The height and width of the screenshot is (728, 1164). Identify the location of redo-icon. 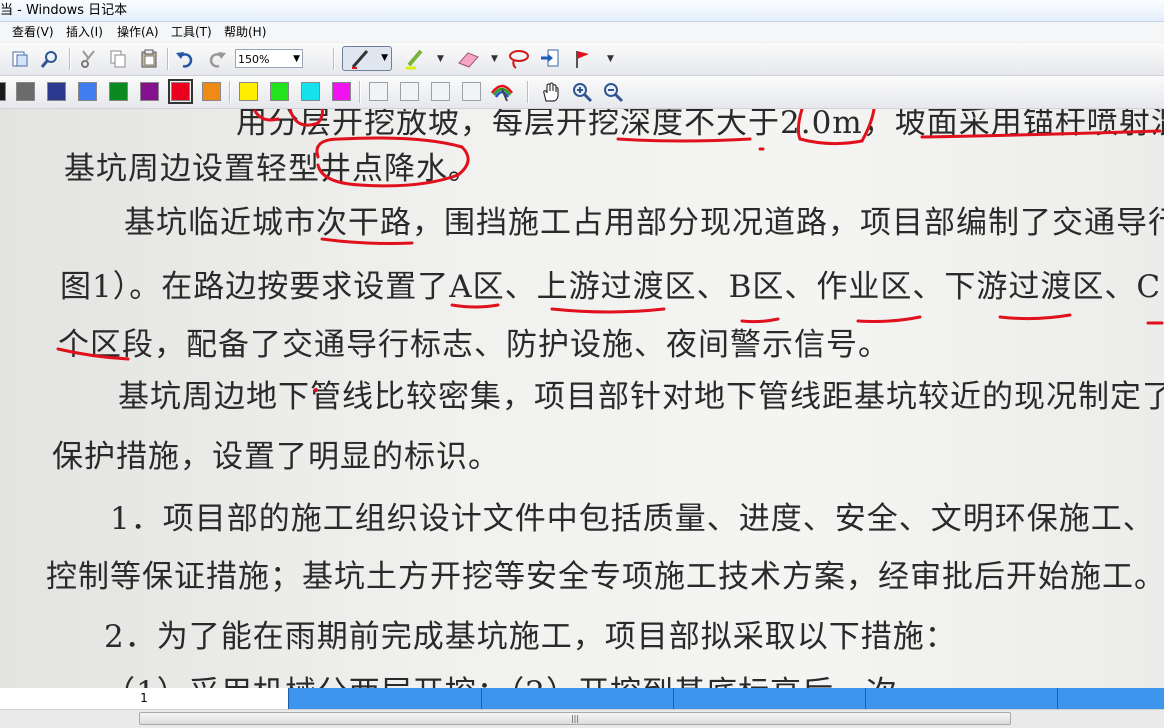
(217, 59).